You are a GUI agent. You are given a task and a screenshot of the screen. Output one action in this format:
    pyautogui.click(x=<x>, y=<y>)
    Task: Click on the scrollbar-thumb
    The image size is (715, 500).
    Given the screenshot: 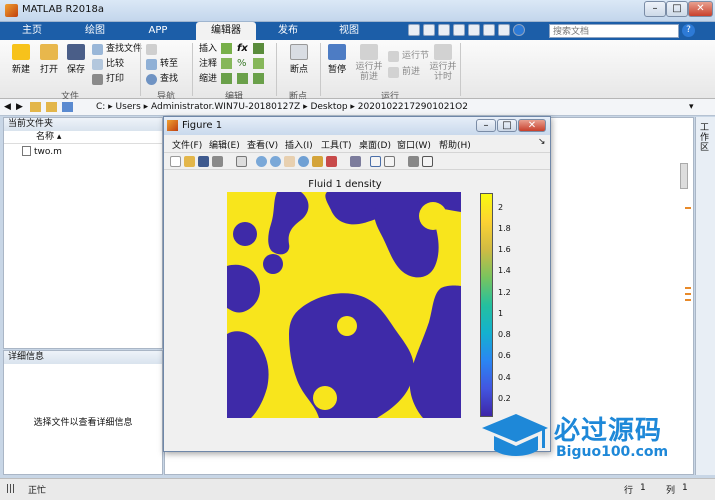 What is the action you would take?
    pyautogui.click(x=684, y=176)
    